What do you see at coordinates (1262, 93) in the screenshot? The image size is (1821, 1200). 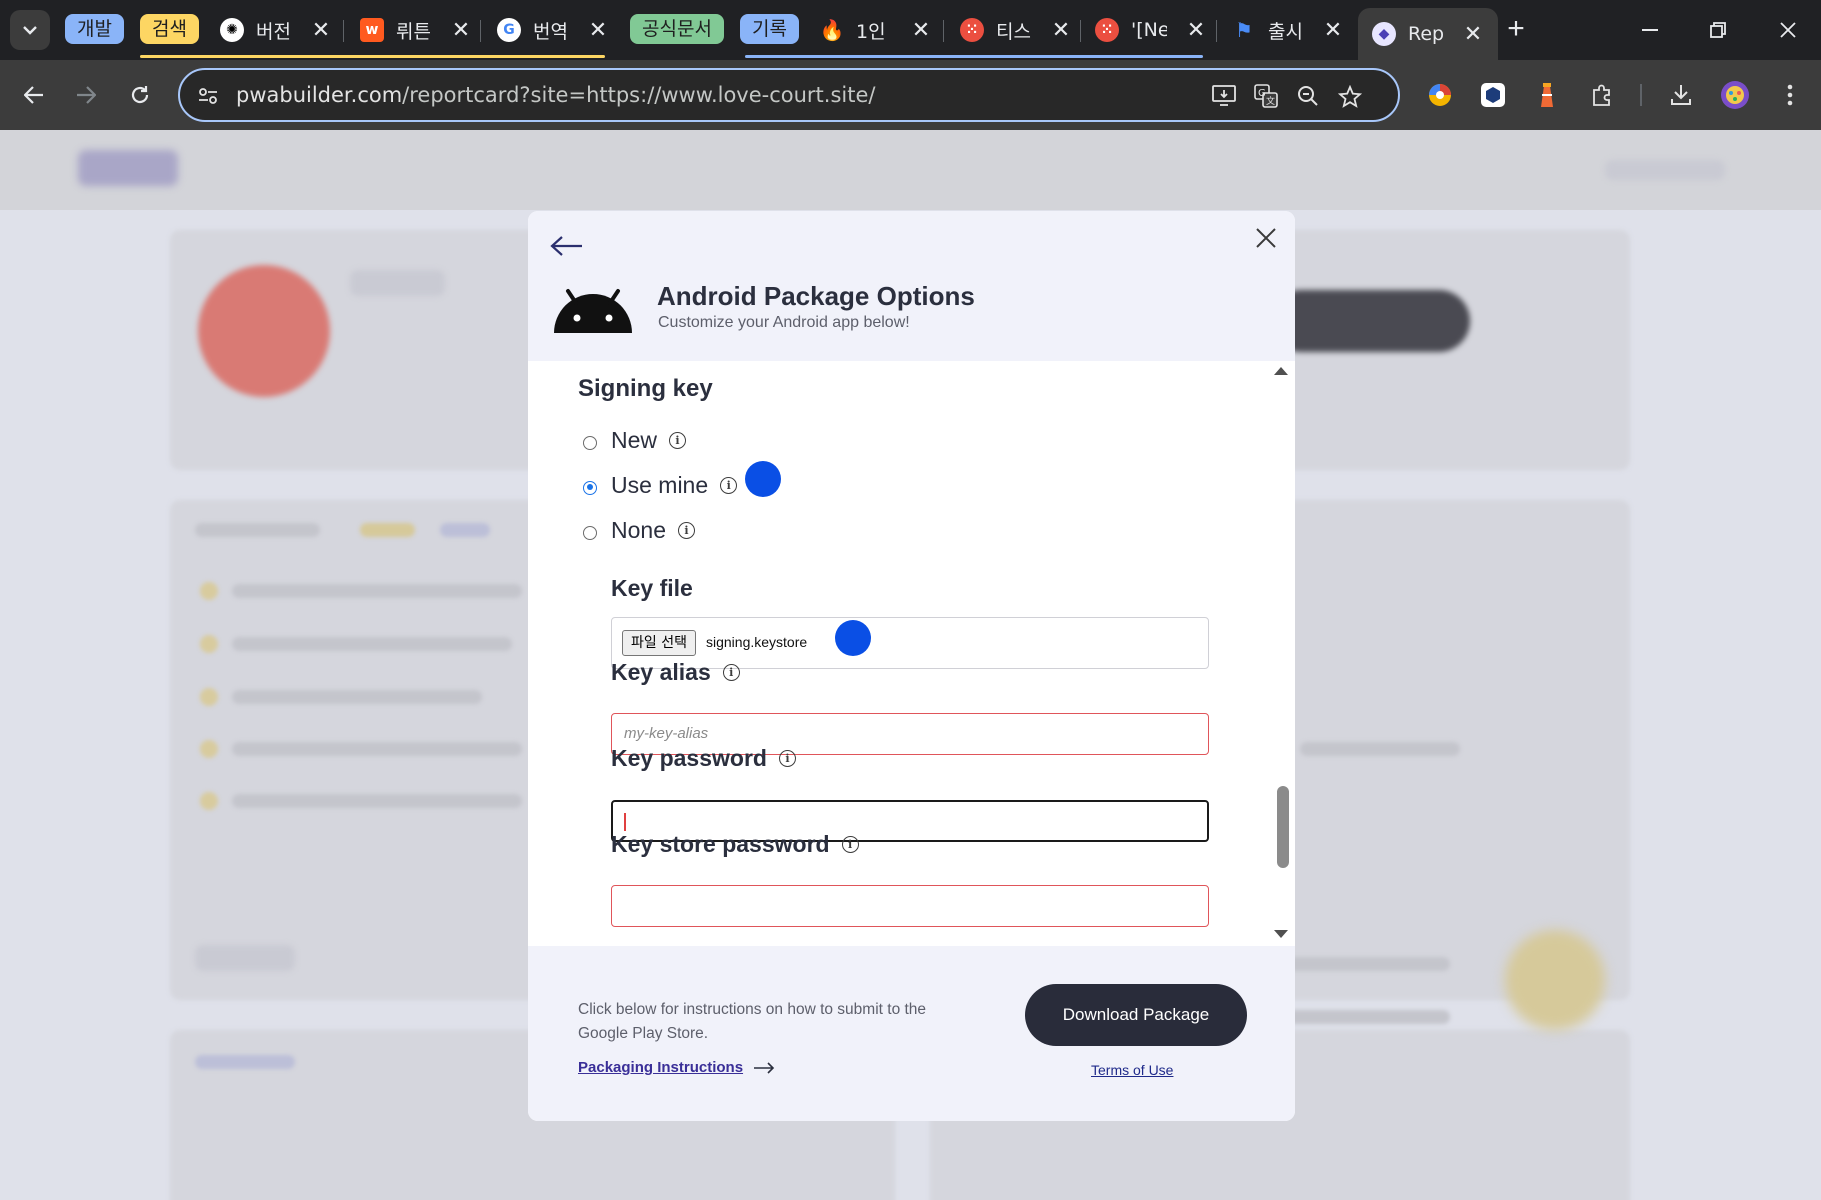 I see `svg-text: G` at bounding box center [1262, 93].